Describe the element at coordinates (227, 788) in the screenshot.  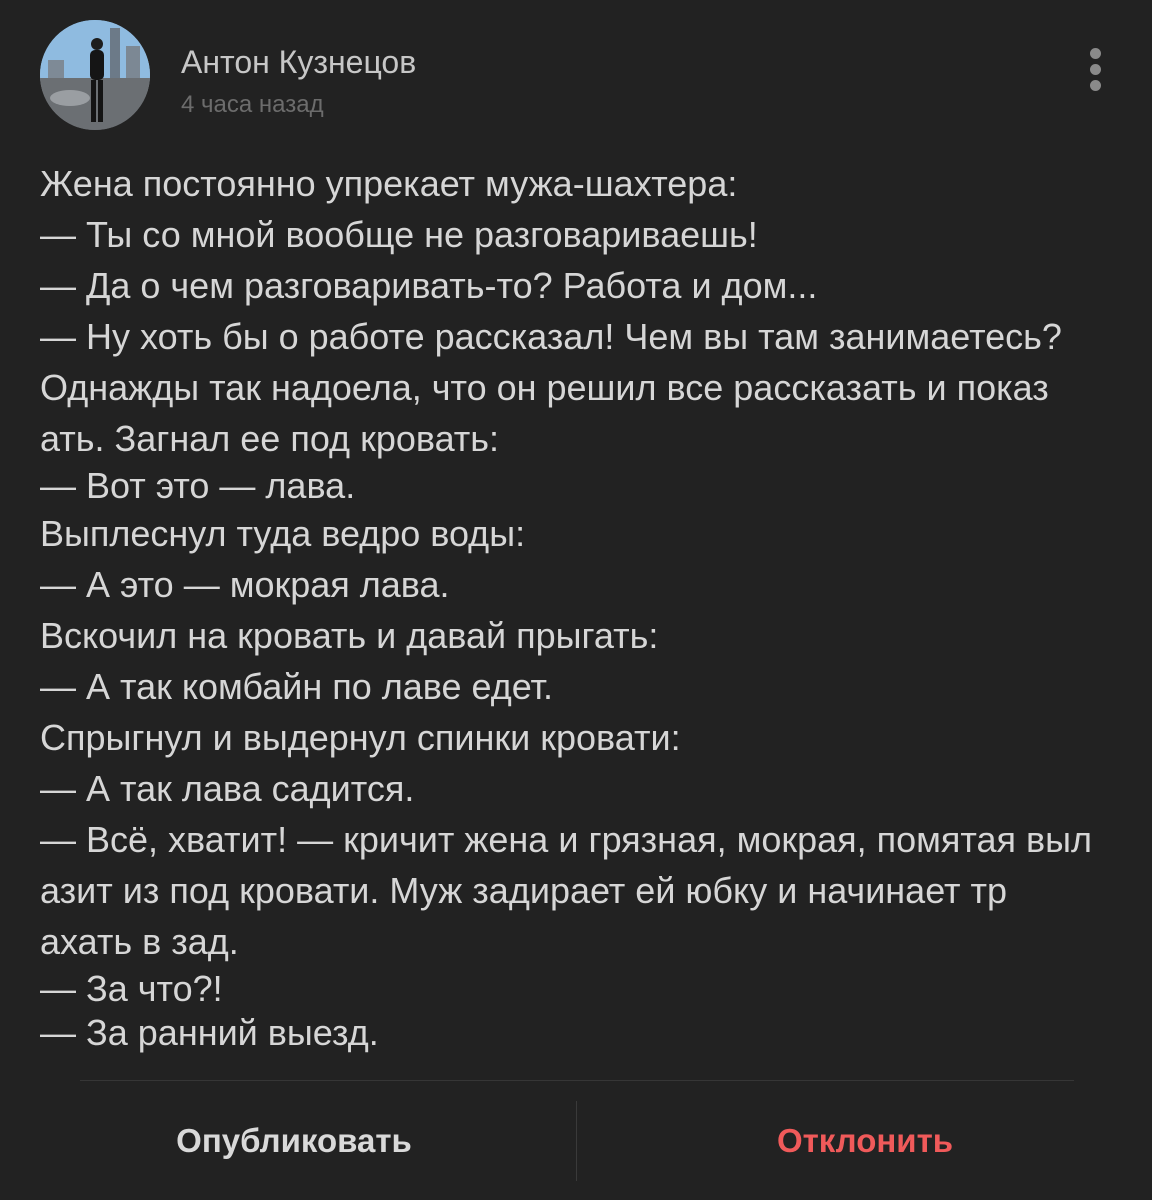
I see `post-text-line: — А так лава садится.` at that location.